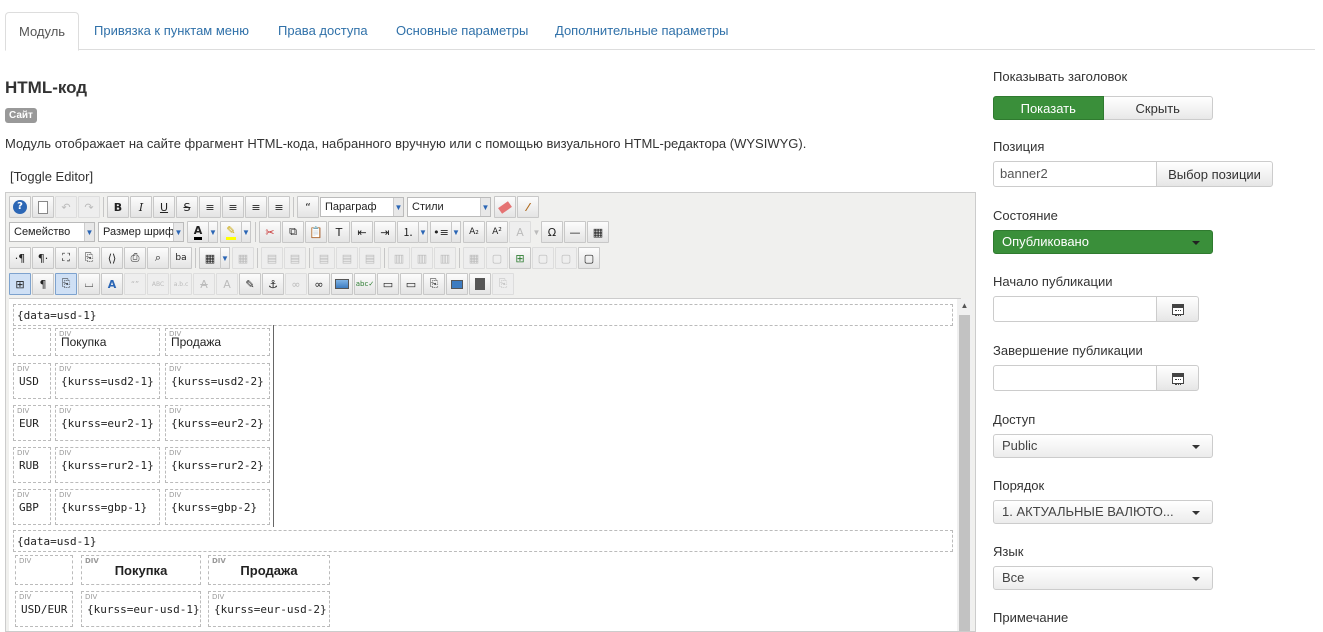  Describe the element at coordinates (434, 284) in the screenshot. I see `article-icon: ⎘` at that location.